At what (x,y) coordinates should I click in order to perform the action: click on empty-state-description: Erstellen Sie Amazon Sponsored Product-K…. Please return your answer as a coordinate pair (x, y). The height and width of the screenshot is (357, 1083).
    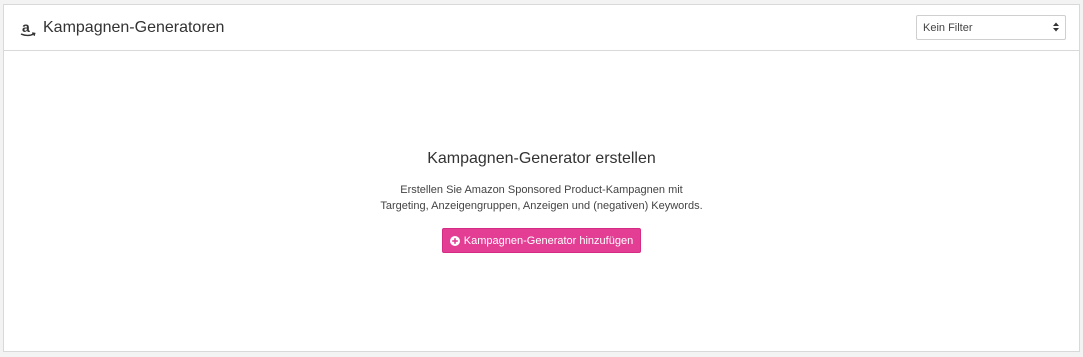
    Looking at the image, I should click on (541, 198).